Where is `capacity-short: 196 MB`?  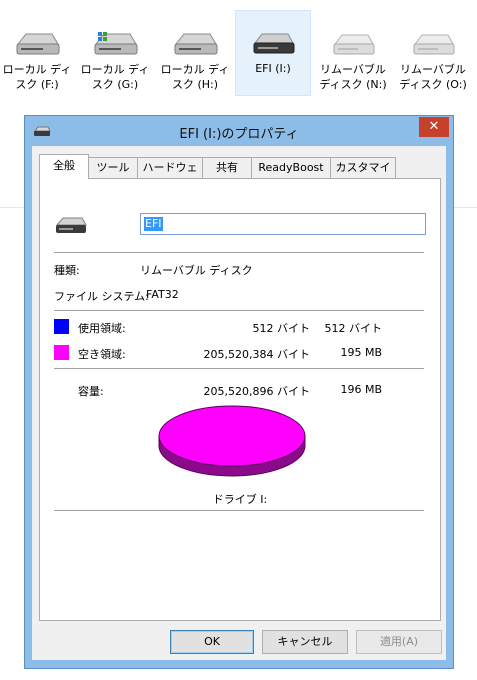 capacity-short: 196 MB is located at coordinates (361, 389).